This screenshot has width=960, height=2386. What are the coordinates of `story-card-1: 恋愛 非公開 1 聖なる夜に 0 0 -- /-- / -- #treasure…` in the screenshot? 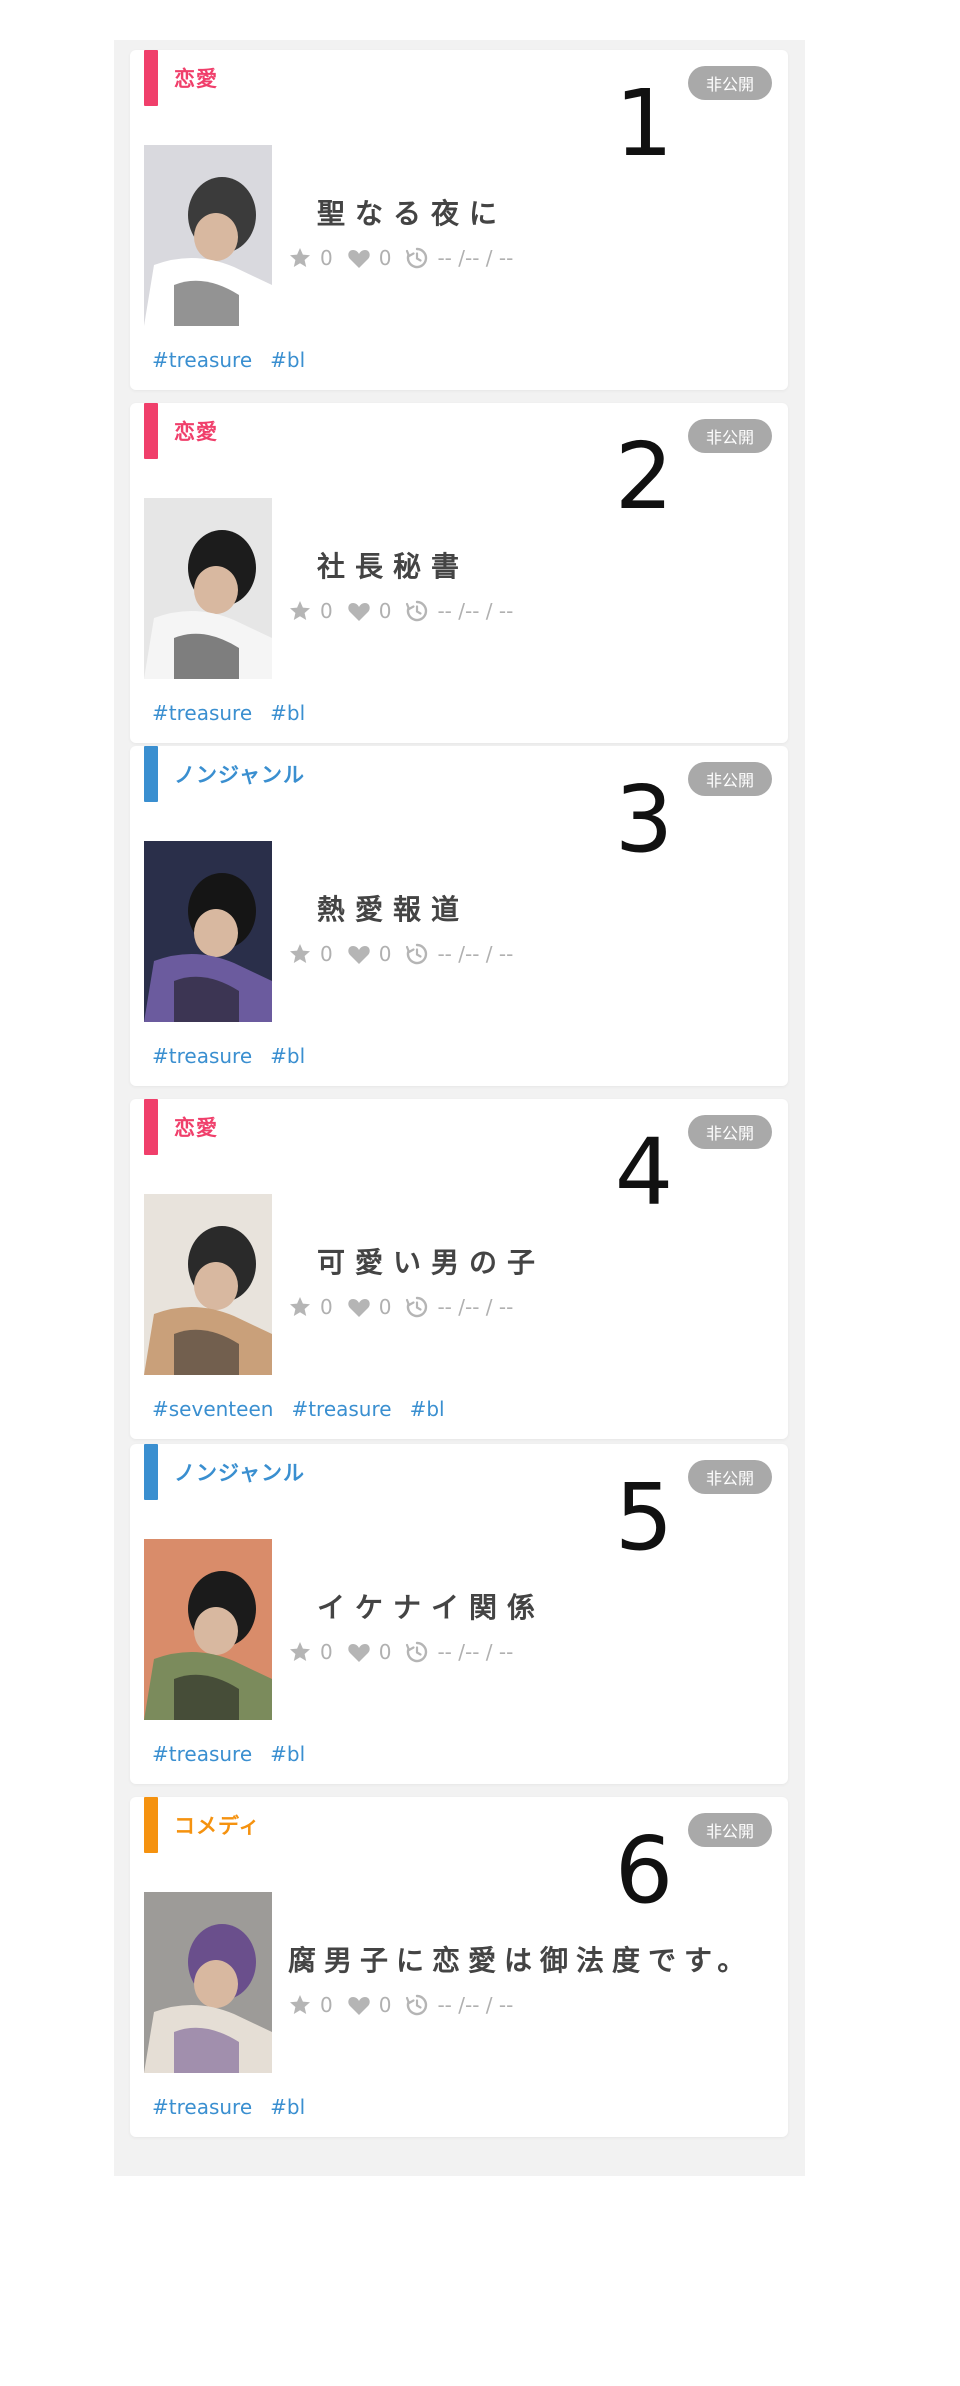 It's located at (459, 220).